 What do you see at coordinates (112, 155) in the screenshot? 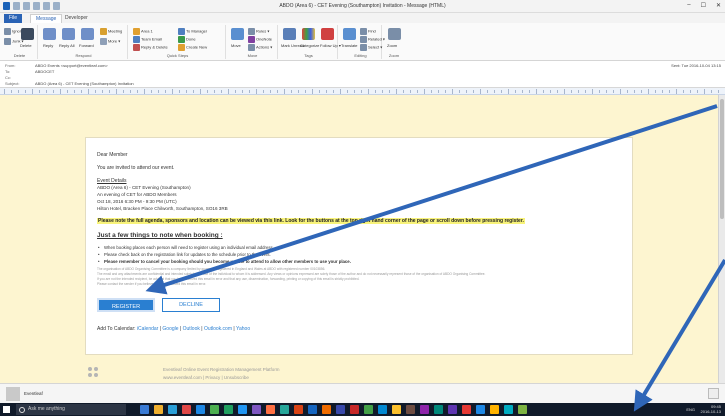
I see `greeting: Dear Member` at bounding box center [112, 155].